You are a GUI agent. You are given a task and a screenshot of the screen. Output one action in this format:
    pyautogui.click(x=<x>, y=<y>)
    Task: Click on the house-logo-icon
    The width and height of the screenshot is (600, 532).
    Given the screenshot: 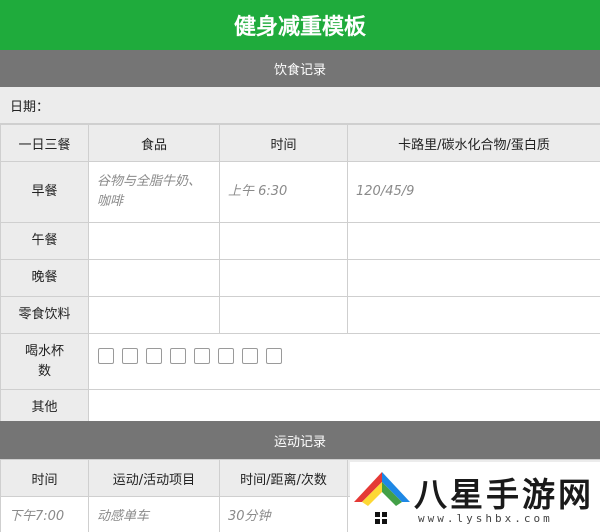 What is the action you would take?
    pyautogui.click(x=382, y=500)
    